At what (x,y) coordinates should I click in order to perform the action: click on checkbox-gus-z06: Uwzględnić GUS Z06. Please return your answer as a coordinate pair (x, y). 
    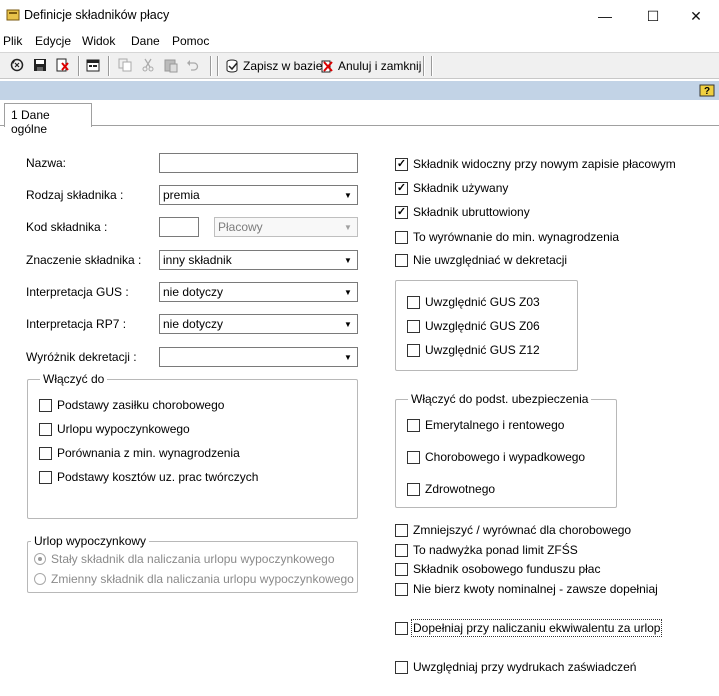
    Looking at the image, I should click on (473, 326).